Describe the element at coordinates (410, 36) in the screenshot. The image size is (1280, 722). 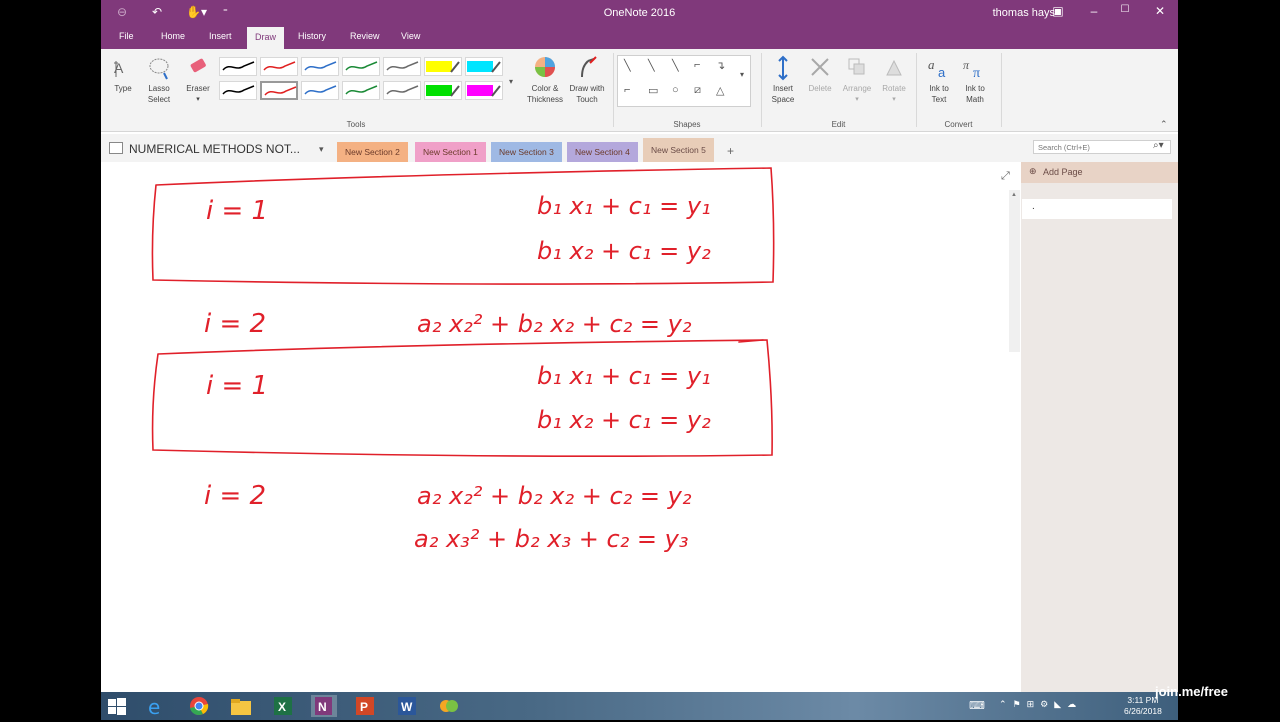
I see `tab-view: View` at that location.